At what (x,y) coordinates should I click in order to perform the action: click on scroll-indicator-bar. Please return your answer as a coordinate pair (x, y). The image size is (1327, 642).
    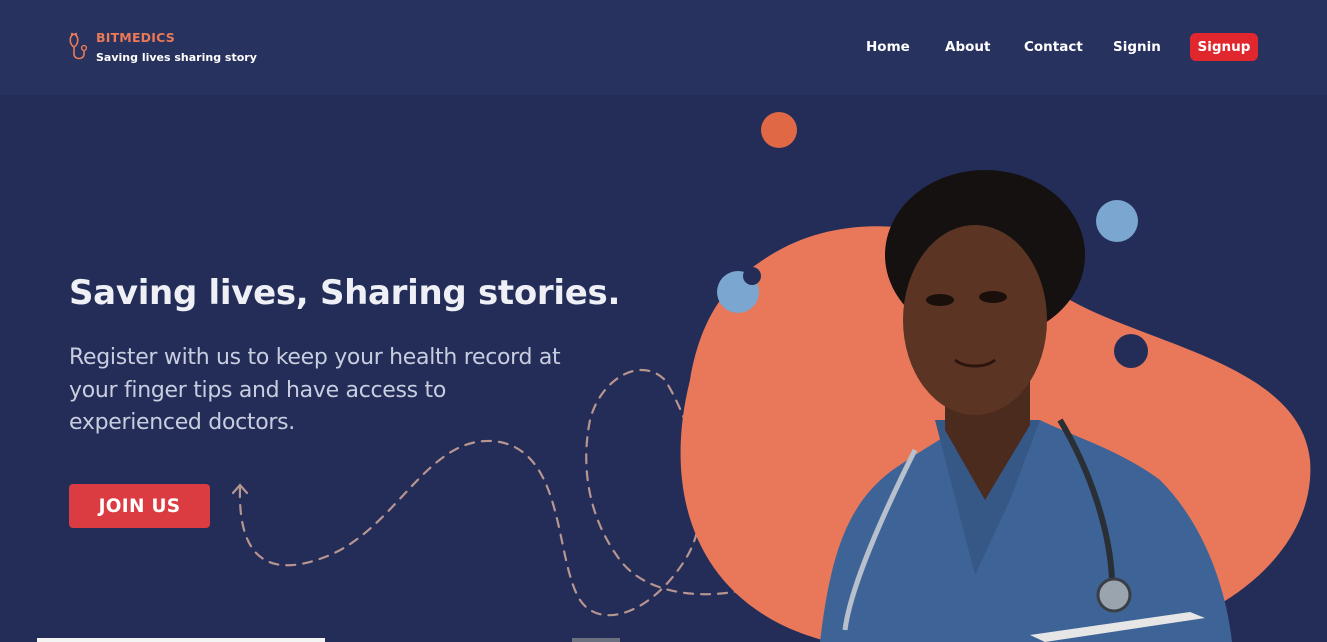
    Looking at the image, I should click on (181, 640).